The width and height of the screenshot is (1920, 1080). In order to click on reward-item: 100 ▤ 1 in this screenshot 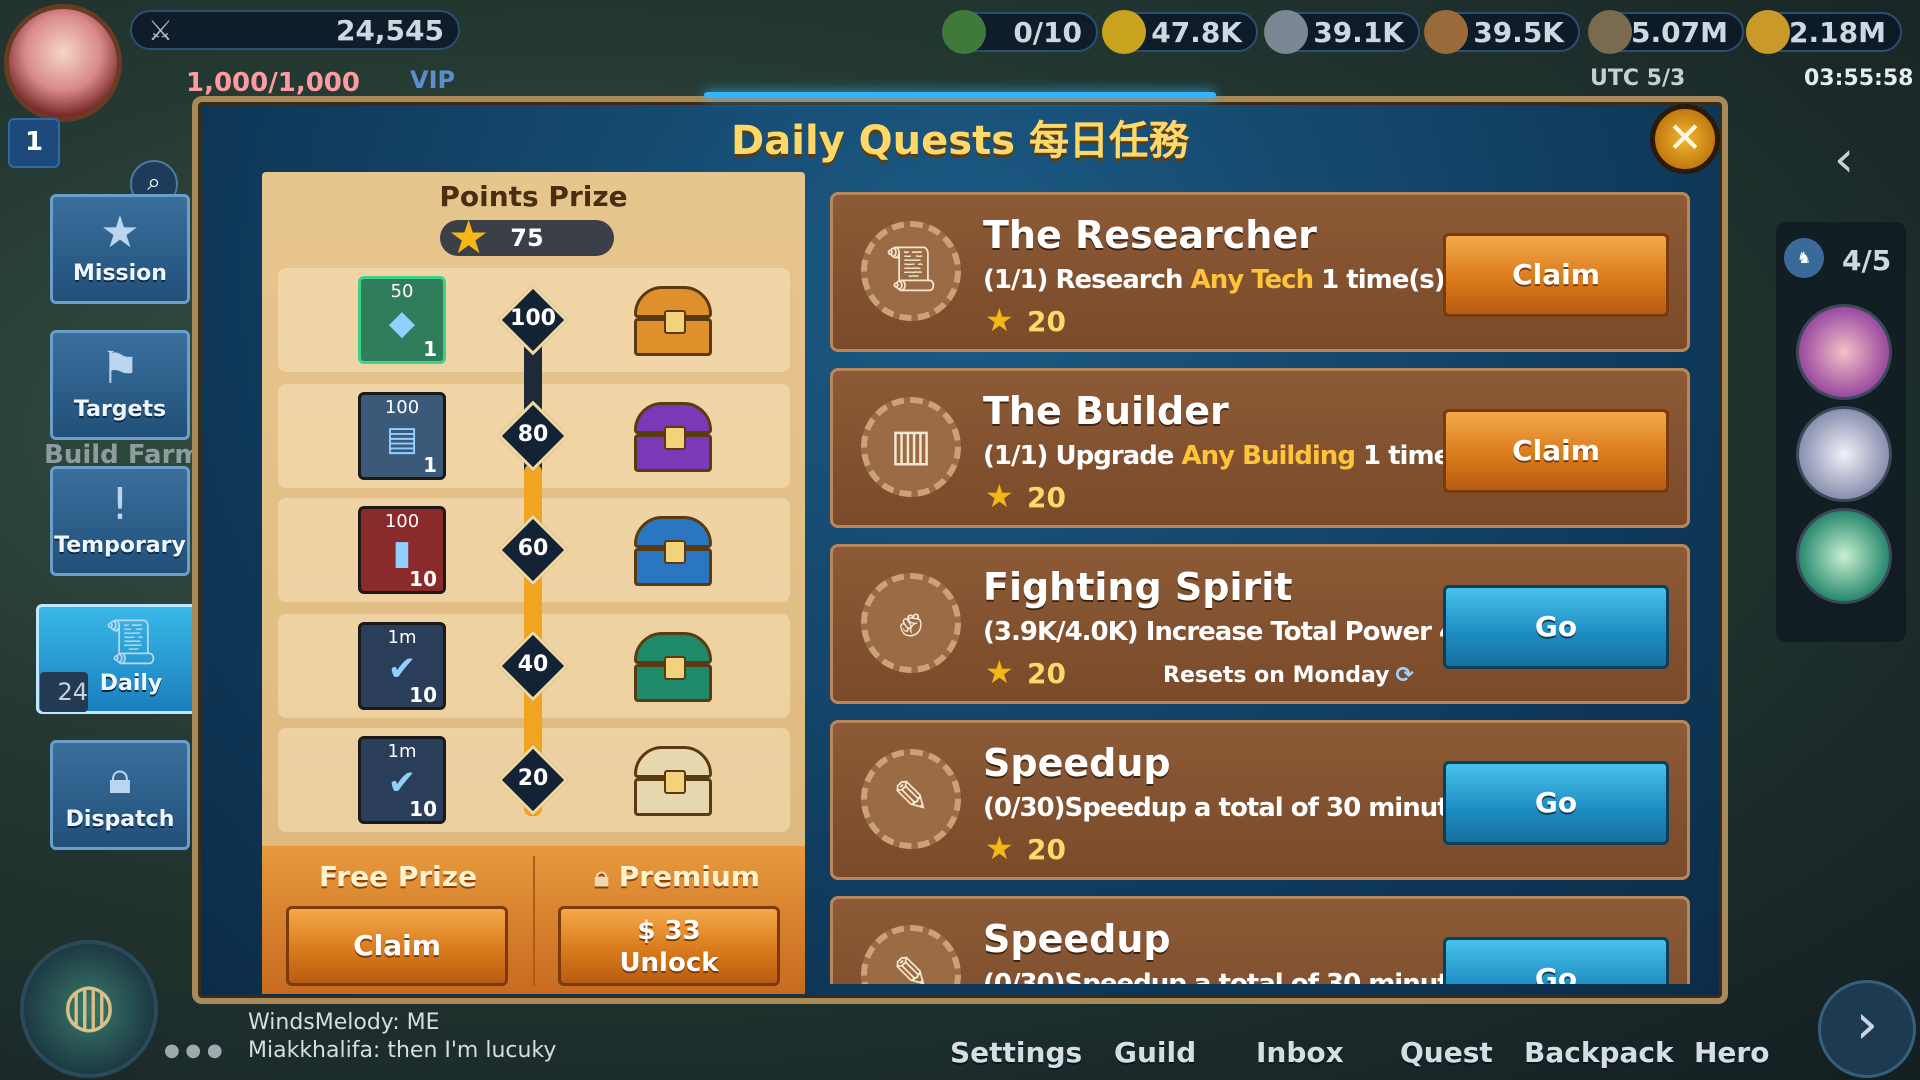, I will do `click(402, 436)`.